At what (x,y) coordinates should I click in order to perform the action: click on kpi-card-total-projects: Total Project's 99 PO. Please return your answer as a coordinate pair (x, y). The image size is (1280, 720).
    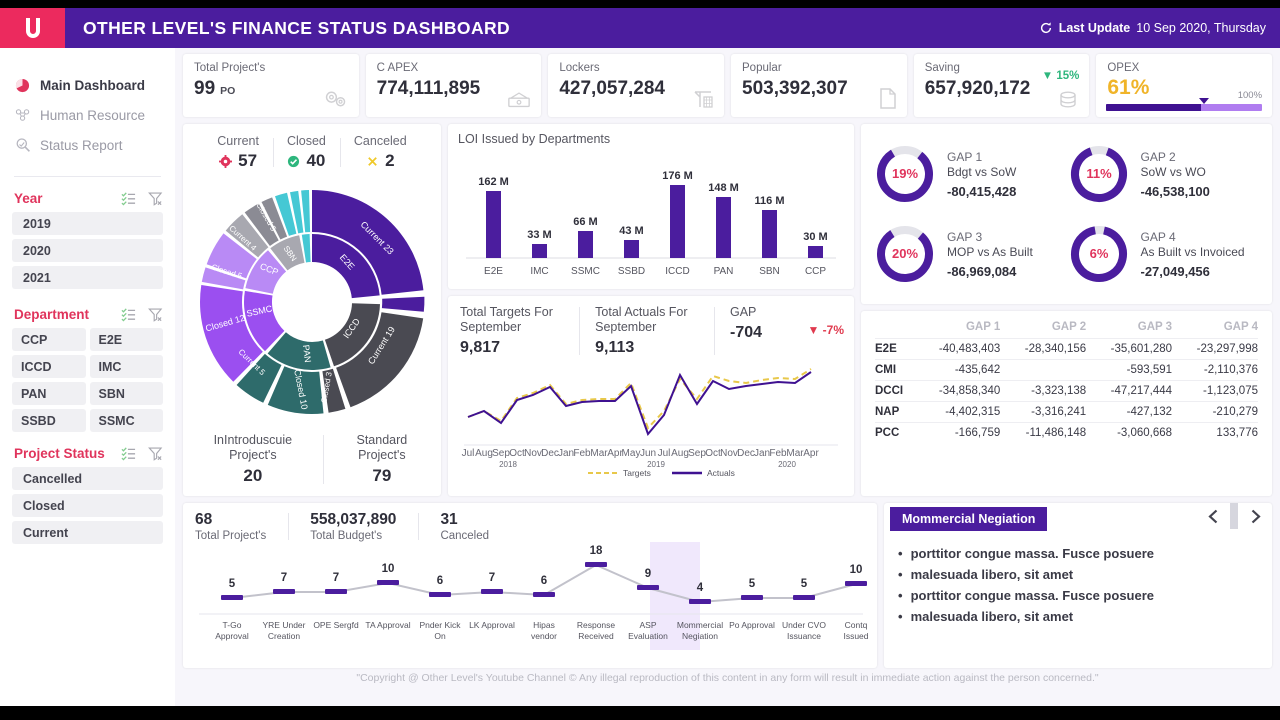
    Looking at the image, I should click on (271, 85).